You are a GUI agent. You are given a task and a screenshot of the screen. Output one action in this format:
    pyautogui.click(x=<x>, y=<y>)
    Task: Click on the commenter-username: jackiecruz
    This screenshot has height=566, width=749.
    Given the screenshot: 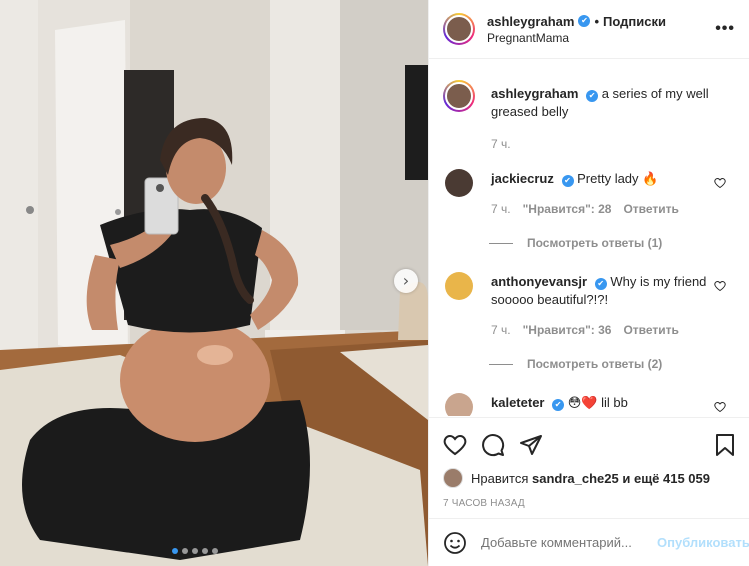 What is the action you would take?
    pyautogui.click(x=522, y=178)
    